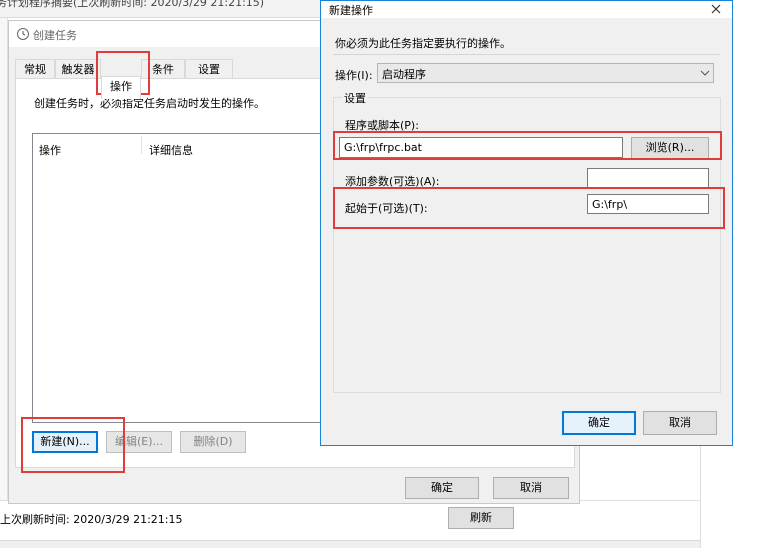 The height and width of the screenshot is (548, 765). What do you see at coordinates (531, 488) in the screenshot?
I see `create-task-cancel-button: 取消` at bounding box center [531, 488].